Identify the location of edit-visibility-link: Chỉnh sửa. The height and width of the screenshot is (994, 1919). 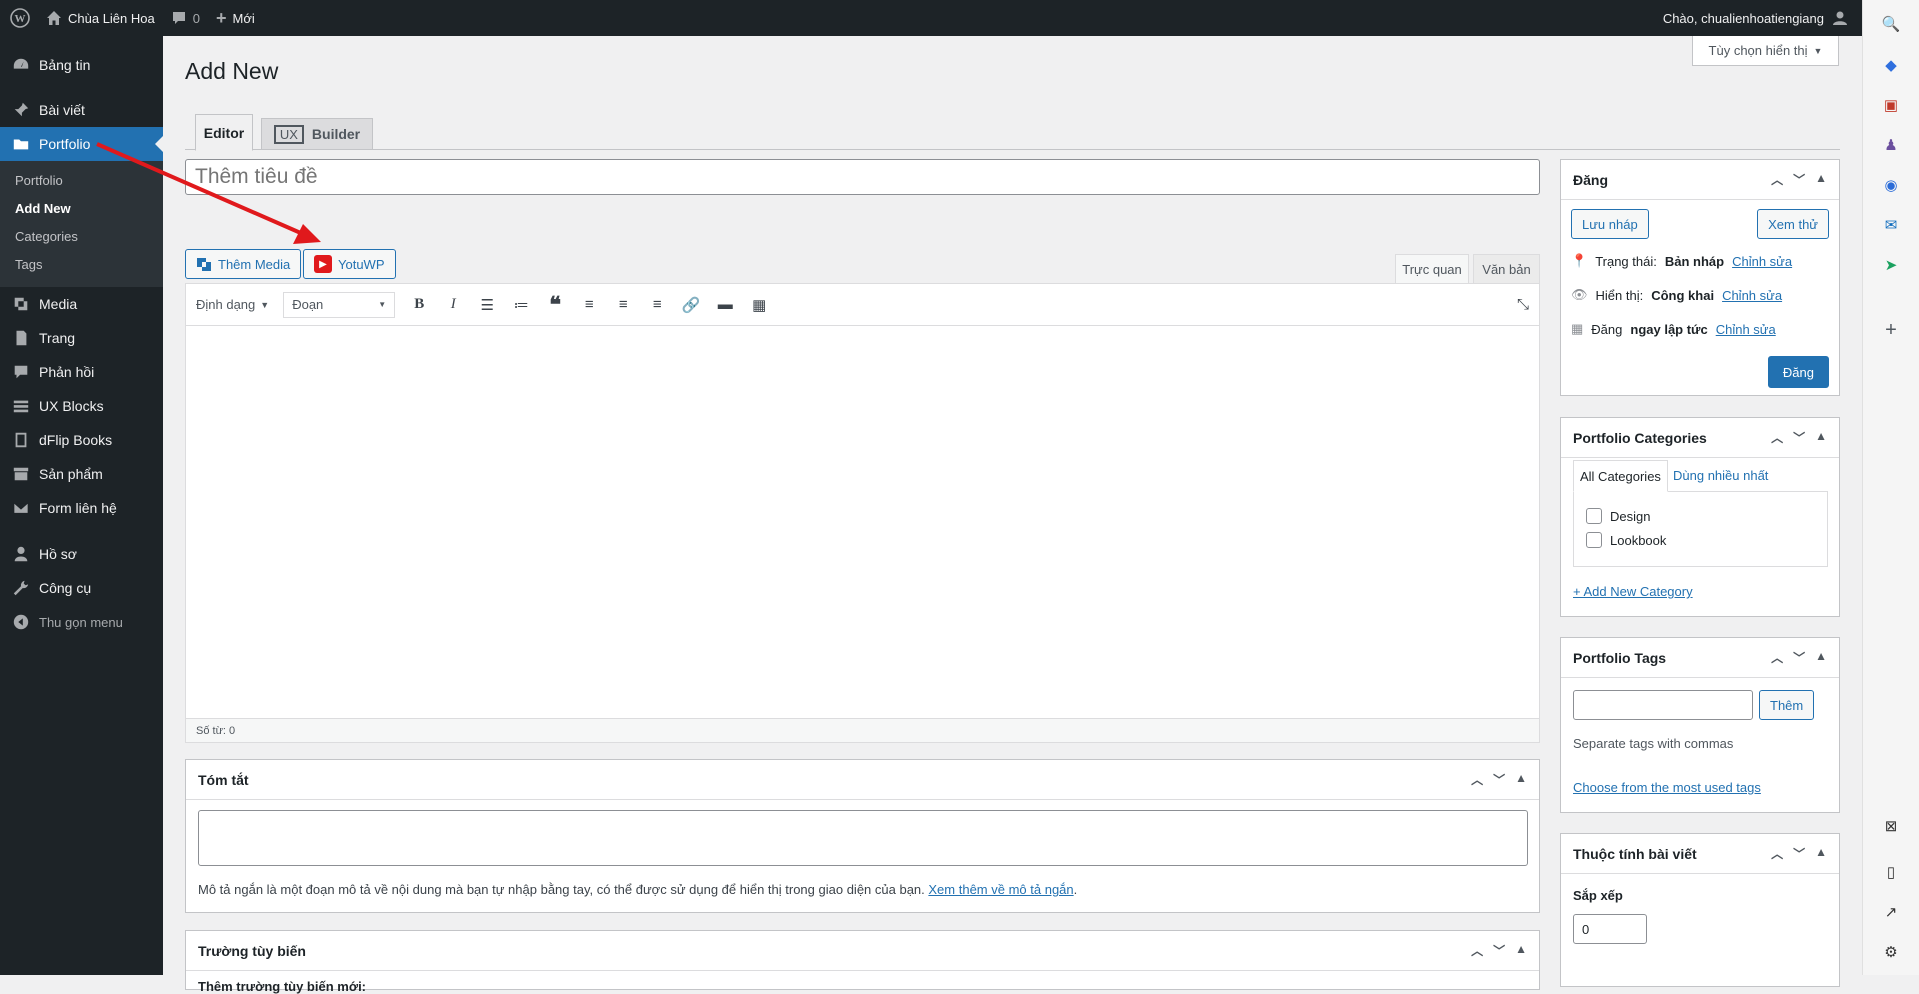
(1752, 295).